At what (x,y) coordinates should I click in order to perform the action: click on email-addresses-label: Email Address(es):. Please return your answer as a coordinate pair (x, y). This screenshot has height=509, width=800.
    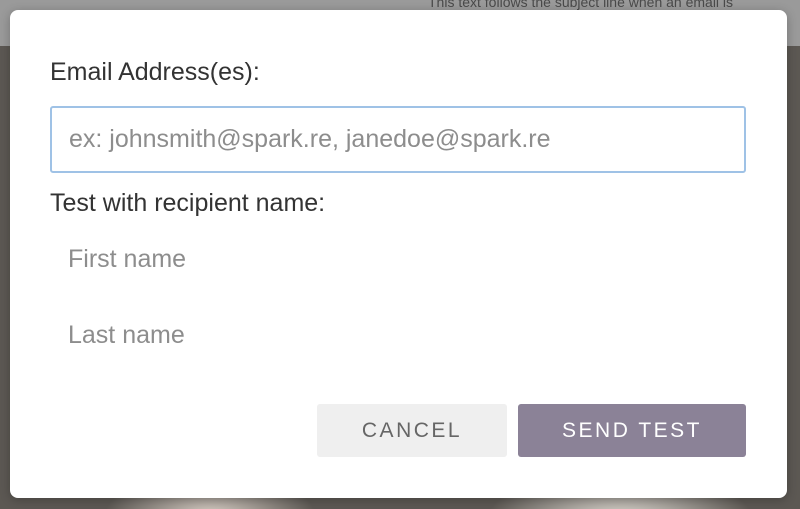
    Looking at the image, I should click on (155, 72).